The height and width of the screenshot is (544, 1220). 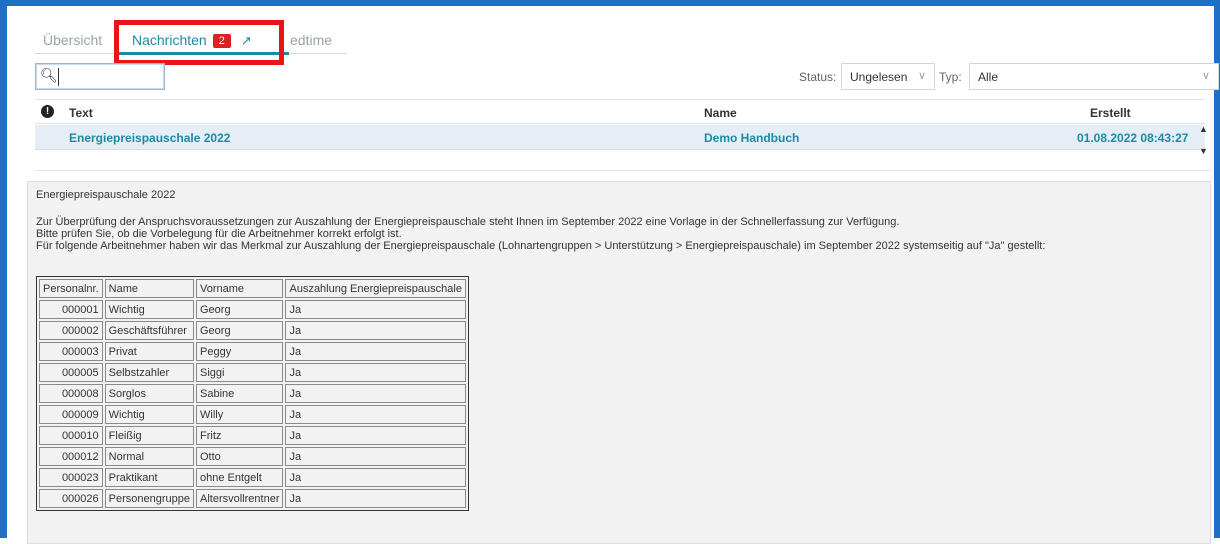 I want to click on search-icon: 🔍︎, so click(x=49, y=75).